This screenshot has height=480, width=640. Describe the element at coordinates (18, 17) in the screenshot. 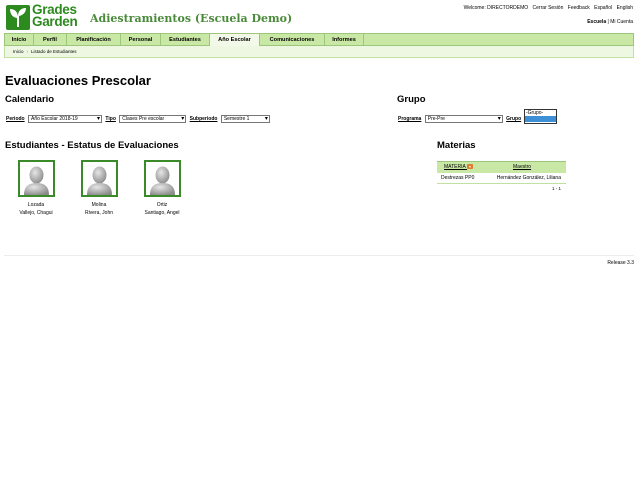

I see `leaf-icon` at that location.